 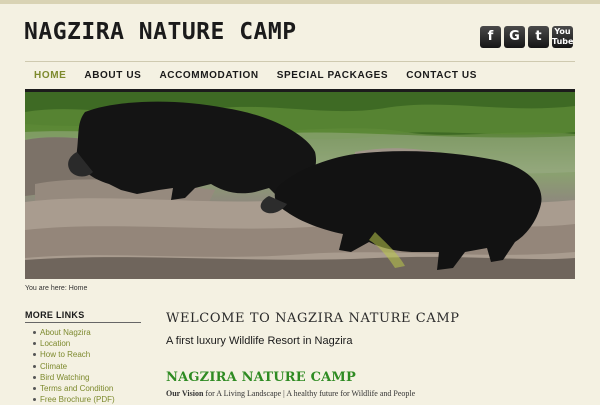 I want to click on nav-accommodation: ACCOMMODATION, so click(x=208, y=75).